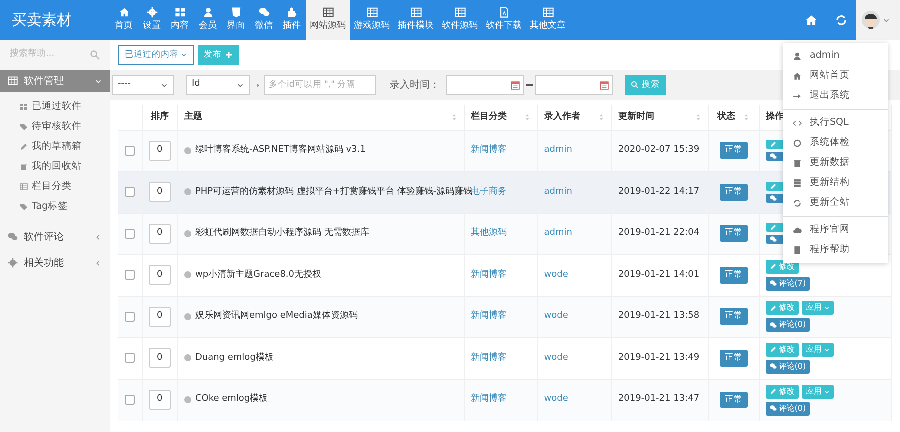 The width and height of the screenshot is (900, 432). What do you see at coordinates (835, 96) in the screenshot?
I see `menu-item: 退出系统` at bounding box center [835, 96].